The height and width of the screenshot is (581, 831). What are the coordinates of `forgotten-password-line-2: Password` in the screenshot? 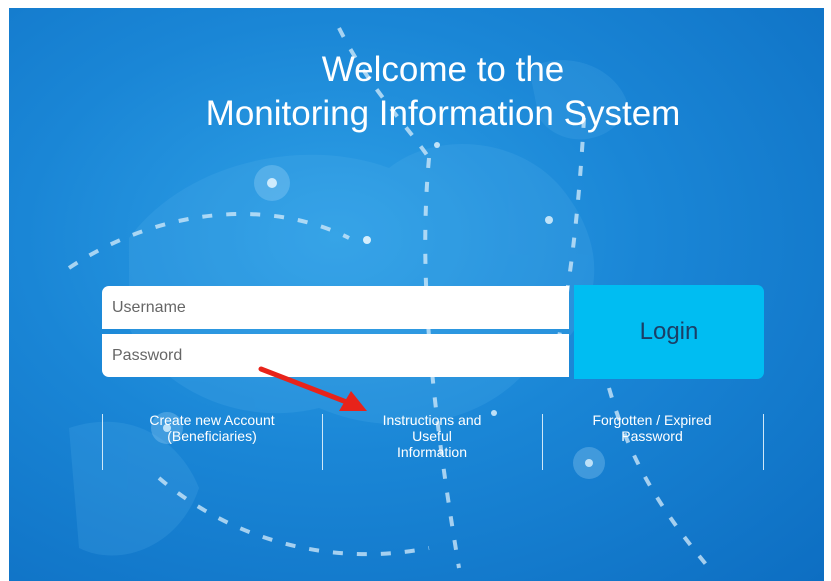 It's located at (652, 436).